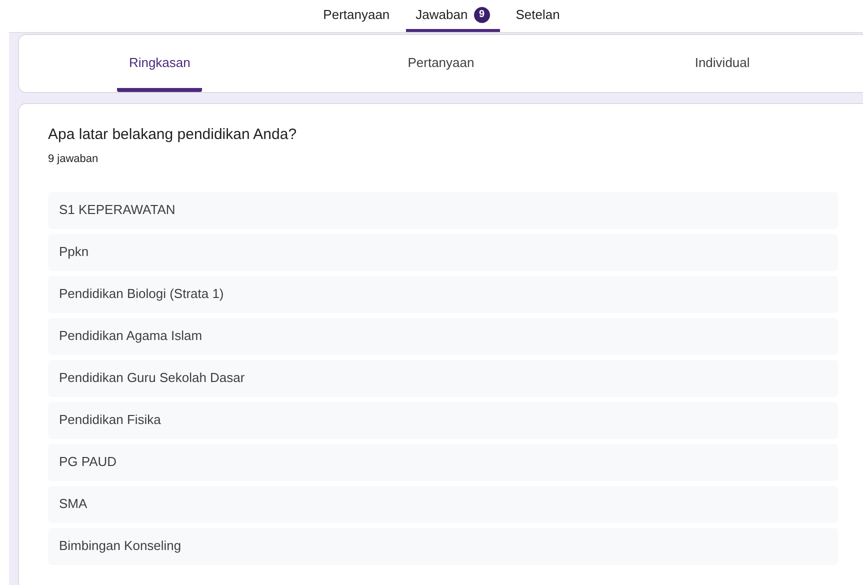 This screenshot has width=863, height=585. Describe the element at coordinates (443, 378) in the screenshot. I see `answer-row: Pendidikan Guru Sekolah Dasar` at that location.